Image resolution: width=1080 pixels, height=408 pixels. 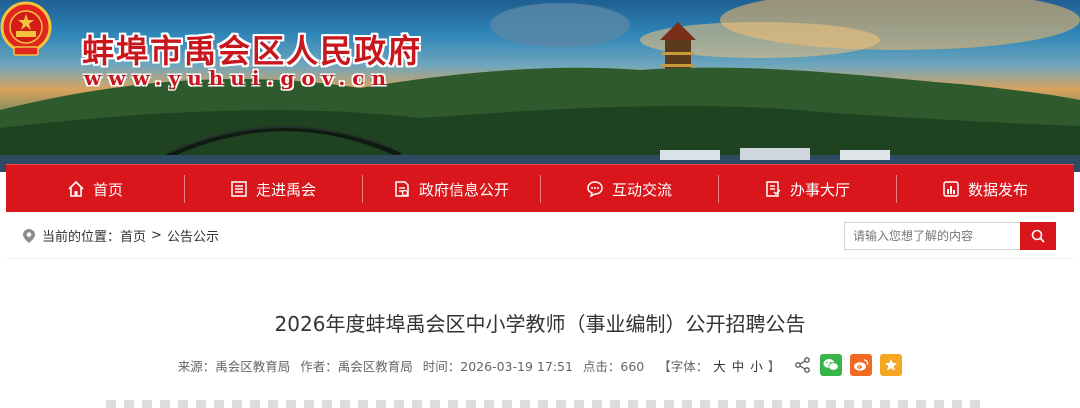 What do you see at coordinates (819, 189) in the screenshot?
I see `nav-item-label: 办事大厅` at bounding box center [819, 189].